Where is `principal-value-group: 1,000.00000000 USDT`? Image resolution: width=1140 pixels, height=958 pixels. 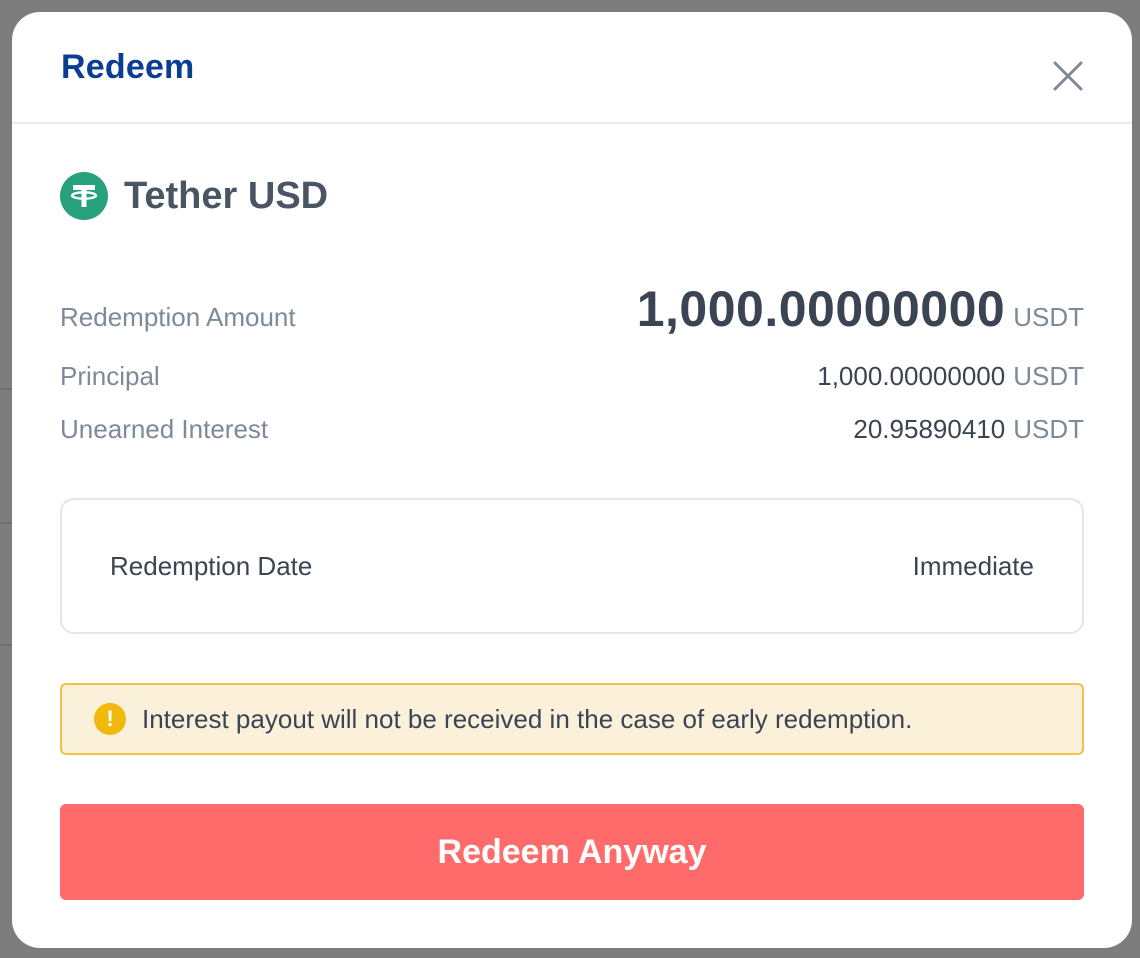 principal-value-group: 1,000.00000000 USDT is located at coordinates (950, 376).